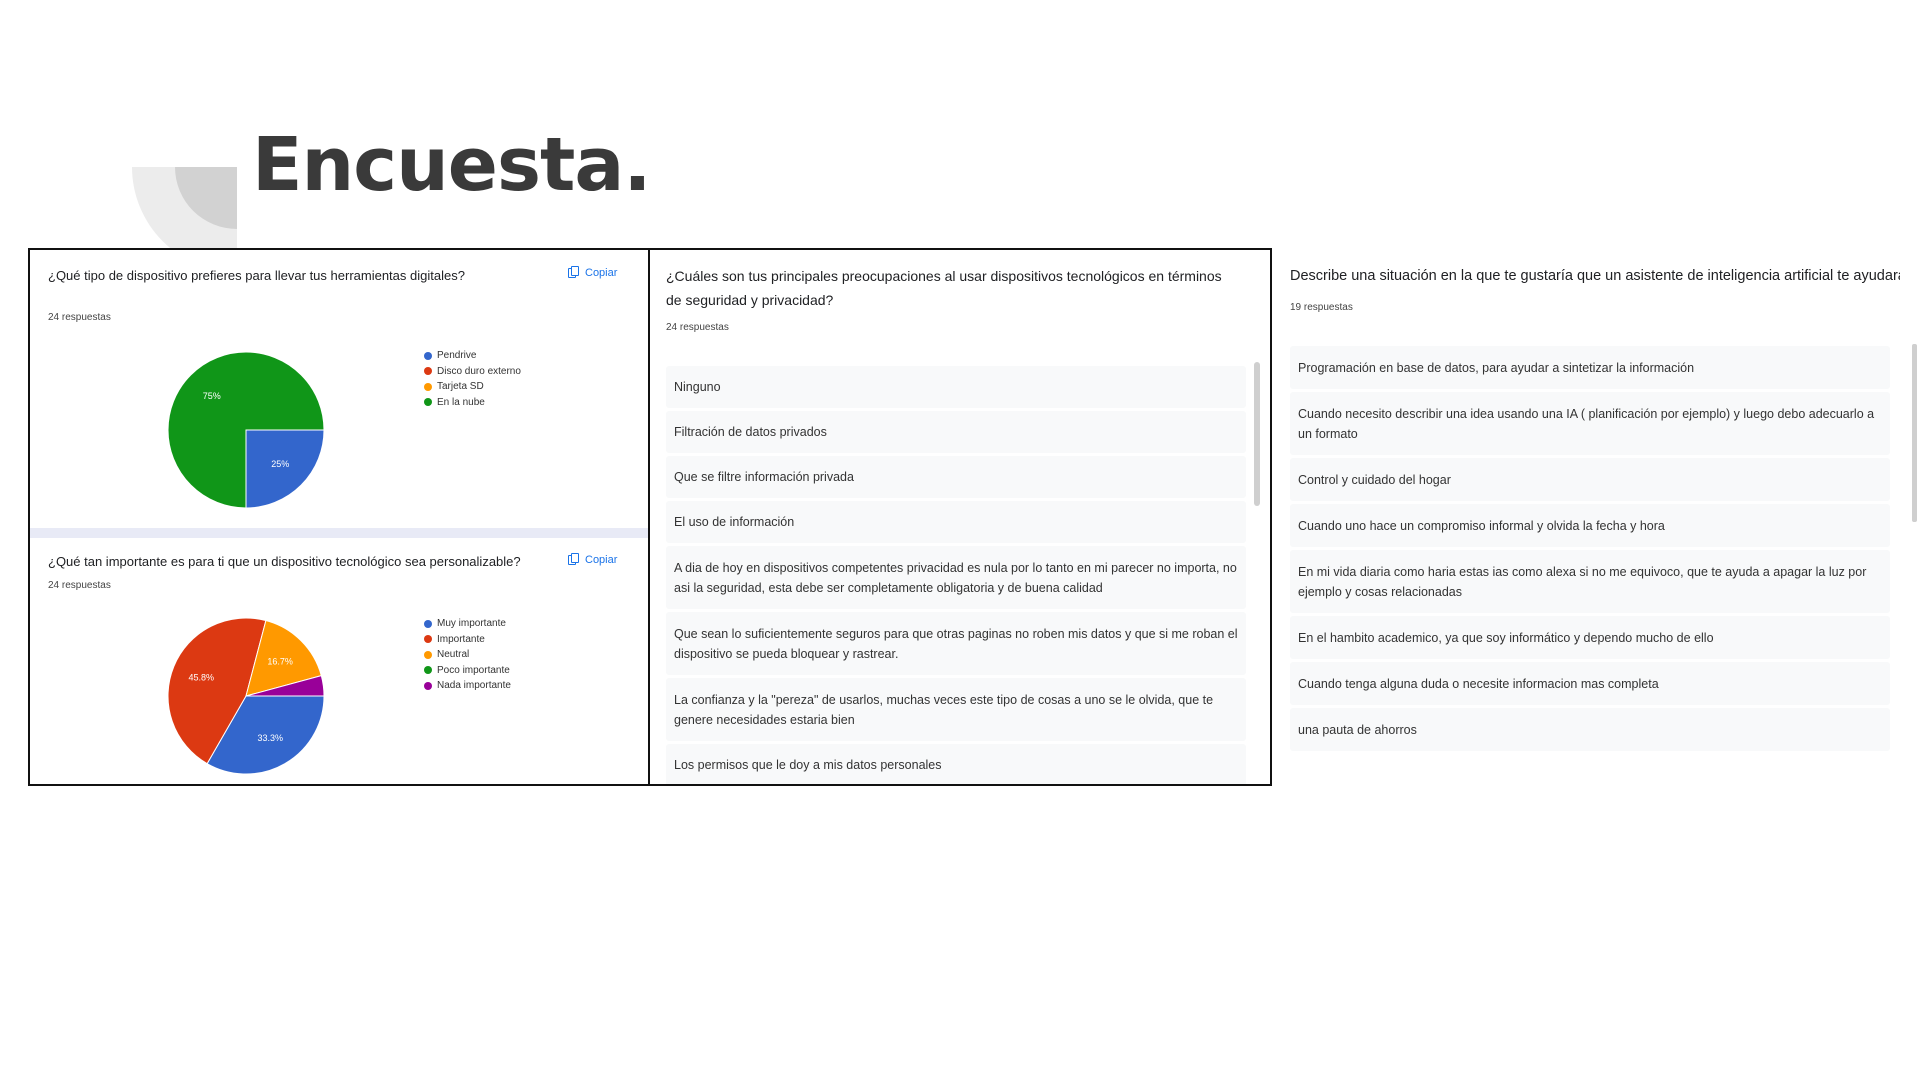  Describe the element at coordinates (1321, 307) in the screenshot. I see `response-count-q4: 19 respuestas` at that location.